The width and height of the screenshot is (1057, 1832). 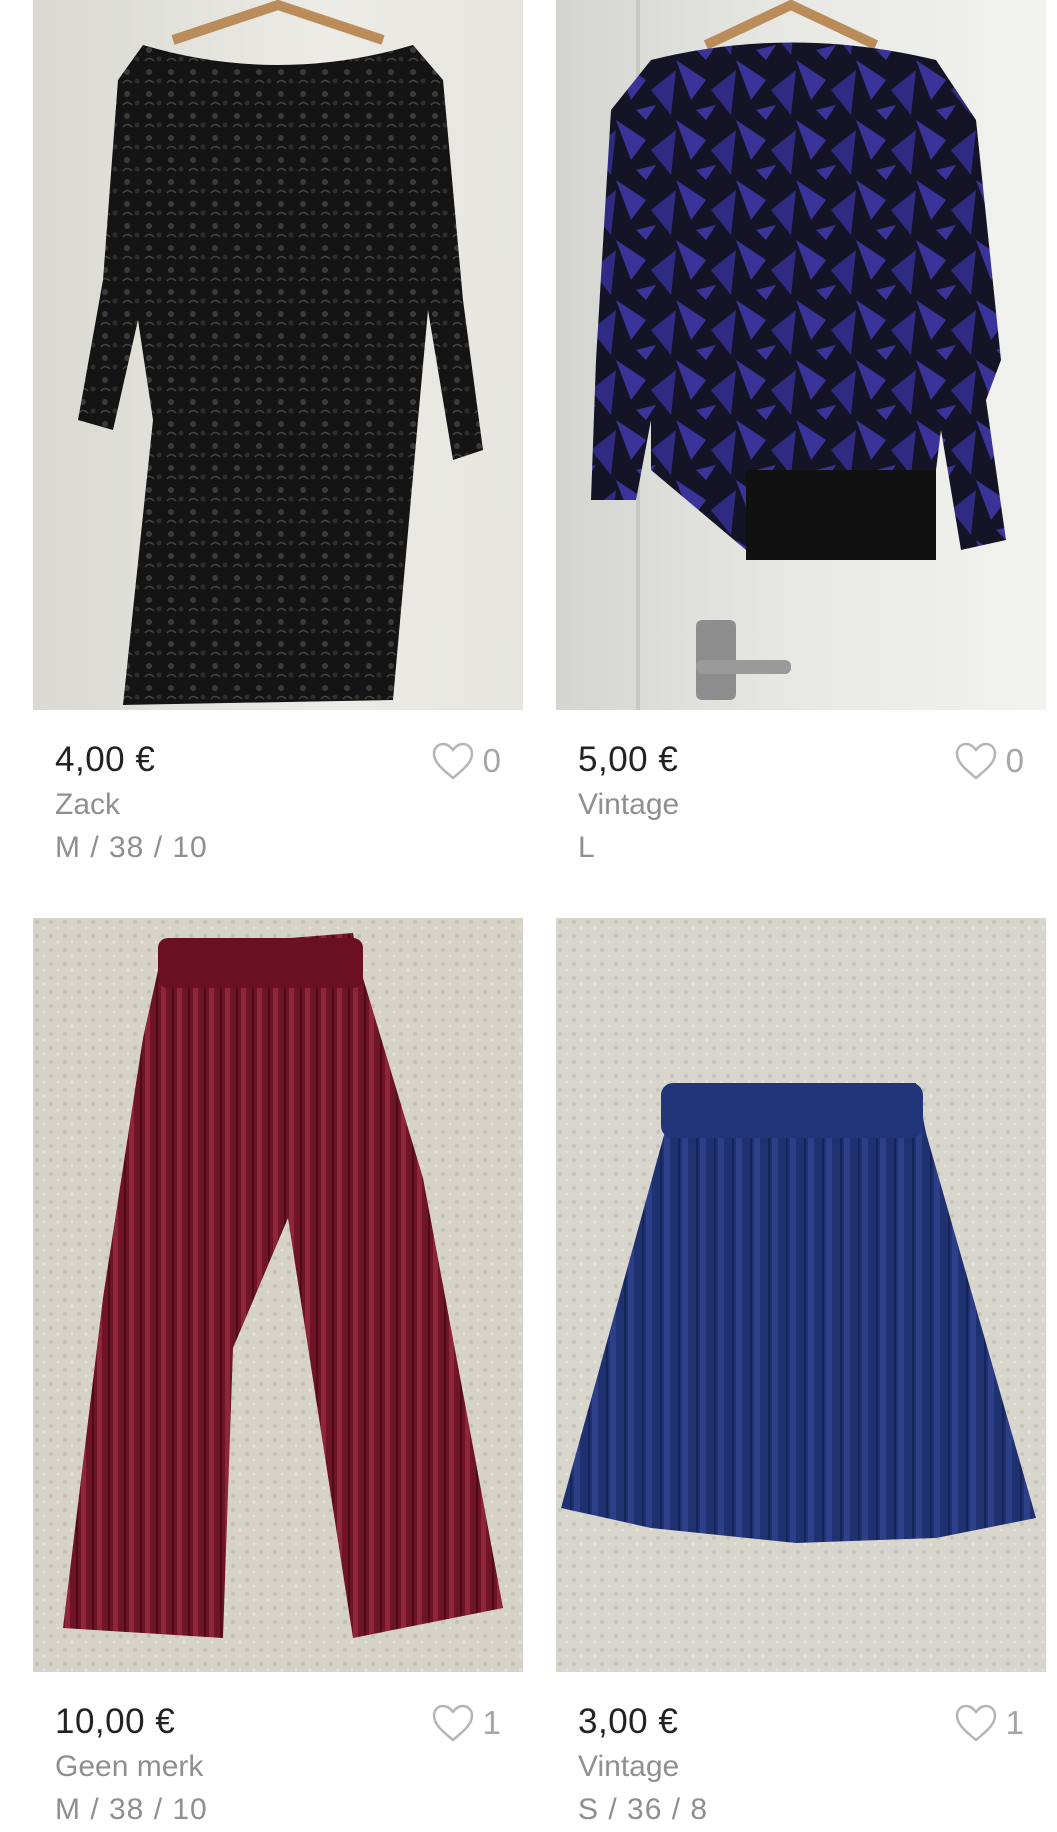 What do you see at coordinates (587, 847) in the screenshot?
I see `listing-size: L` at bounding box center [587, 847].